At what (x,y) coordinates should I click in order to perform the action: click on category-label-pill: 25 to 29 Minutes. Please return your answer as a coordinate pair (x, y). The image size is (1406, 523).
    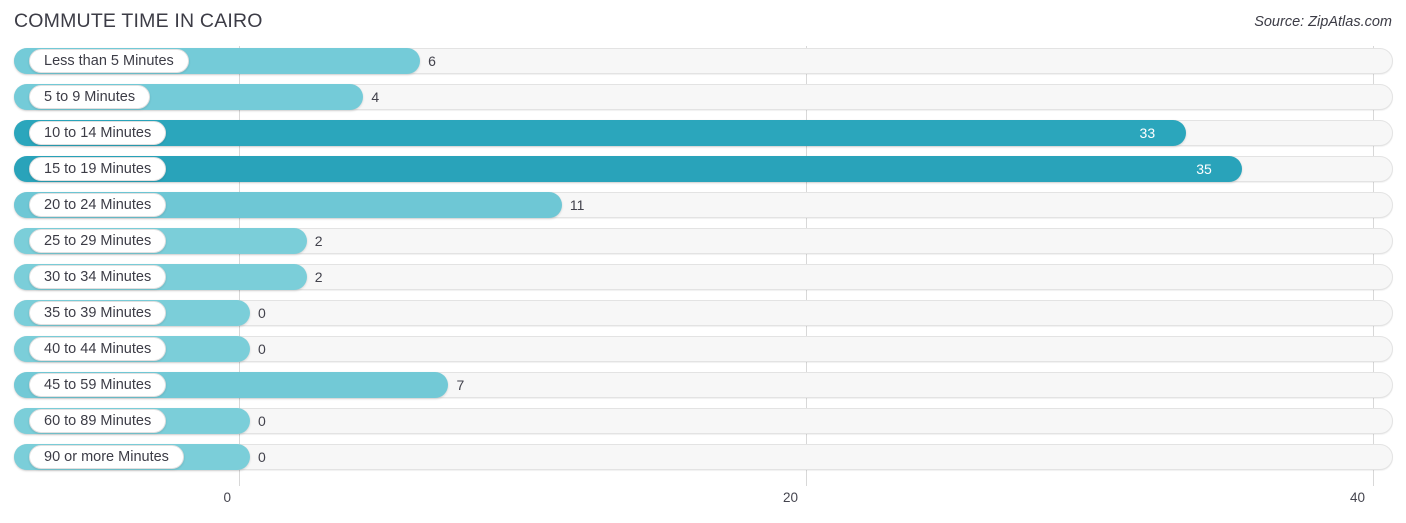
    Looking at the image, I should click on (98, 241).